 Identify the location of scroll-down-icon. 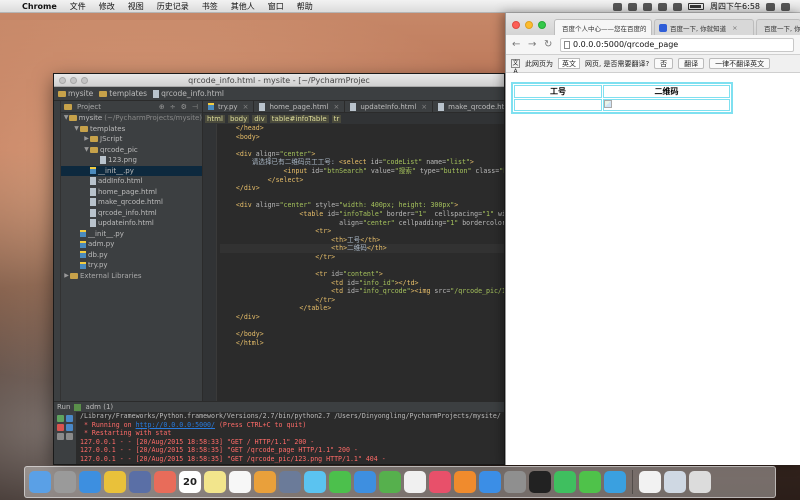
(69, 427).